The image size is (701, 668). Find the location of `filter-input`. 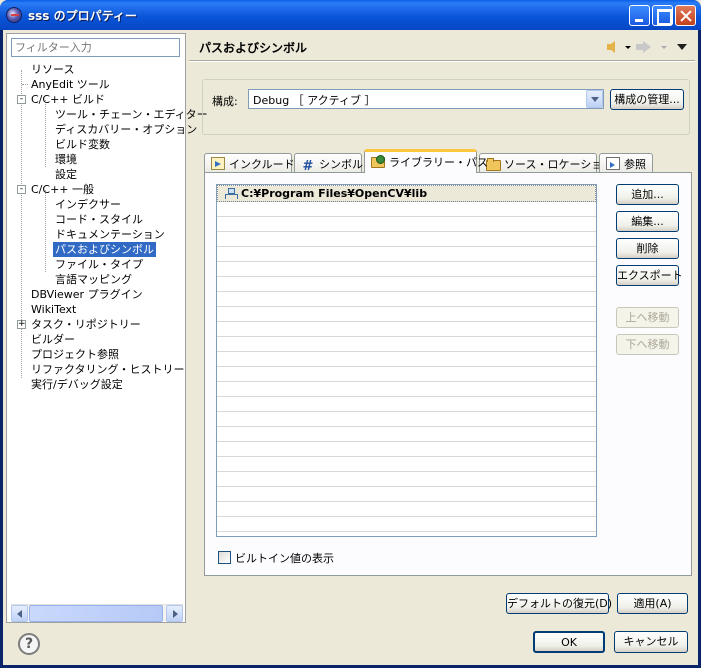

filter-input is located at coordinates (95, 47).